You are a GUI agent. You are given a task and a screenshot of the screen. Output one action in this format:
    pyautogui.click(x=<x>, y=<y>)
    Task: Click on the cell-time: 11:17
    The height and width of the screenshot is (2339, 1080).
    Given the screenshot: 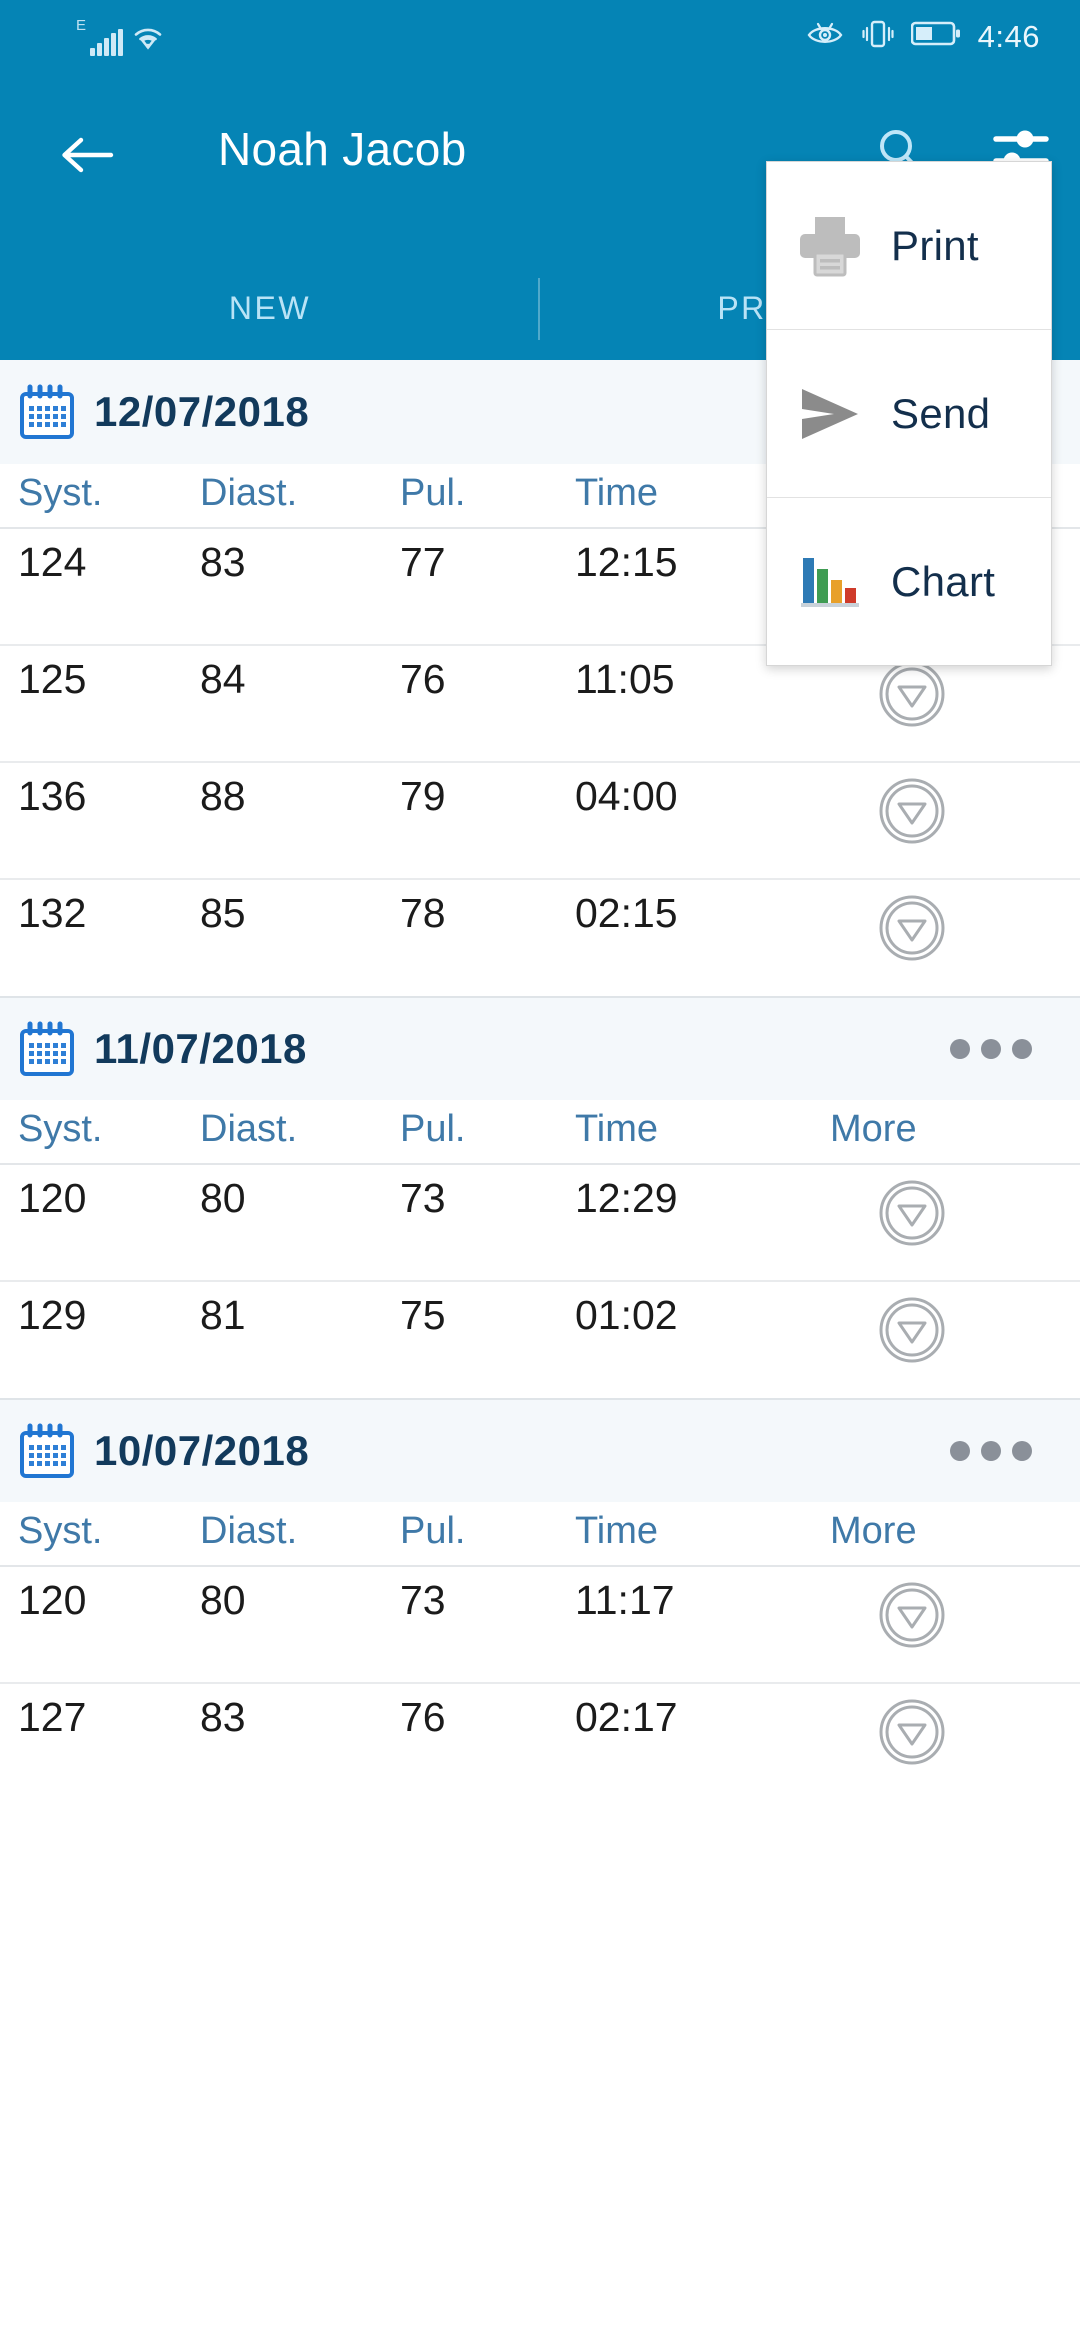 What is the action you would take?
    pyautogui.click(x=702, y=1625)
    